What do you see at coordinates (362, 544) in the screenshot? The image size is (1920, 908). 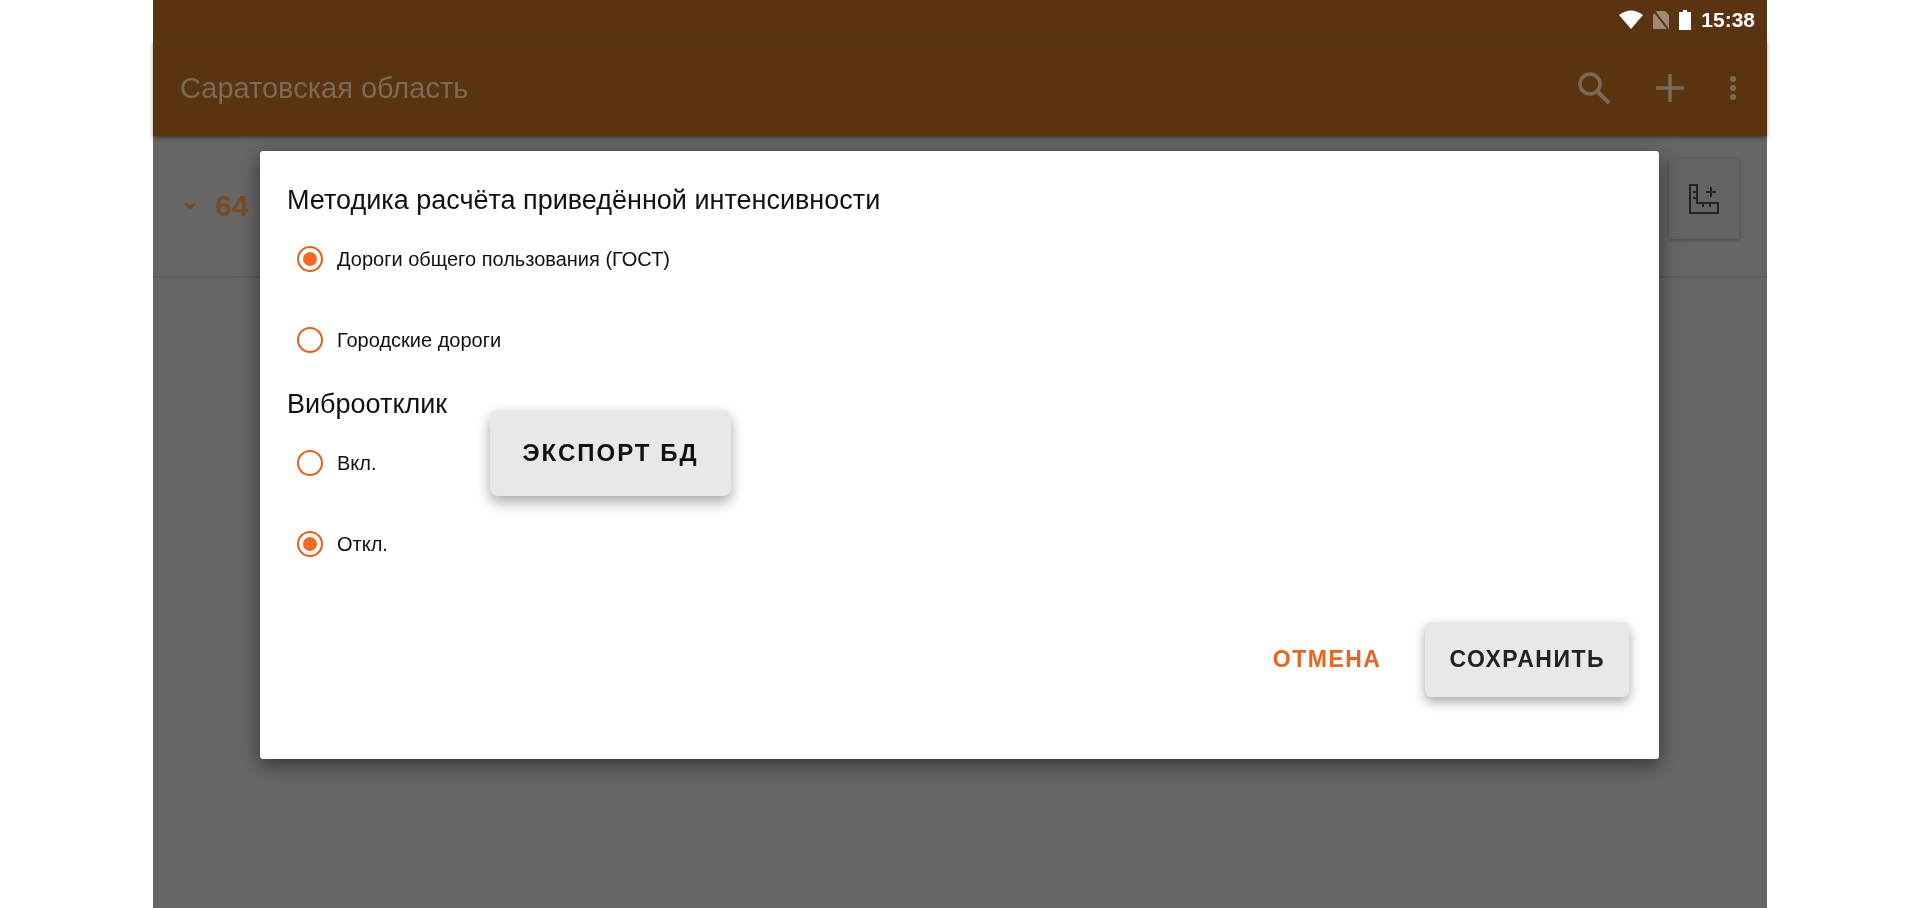 I see `option-label: Откл.` at bounding box center [362, 544].